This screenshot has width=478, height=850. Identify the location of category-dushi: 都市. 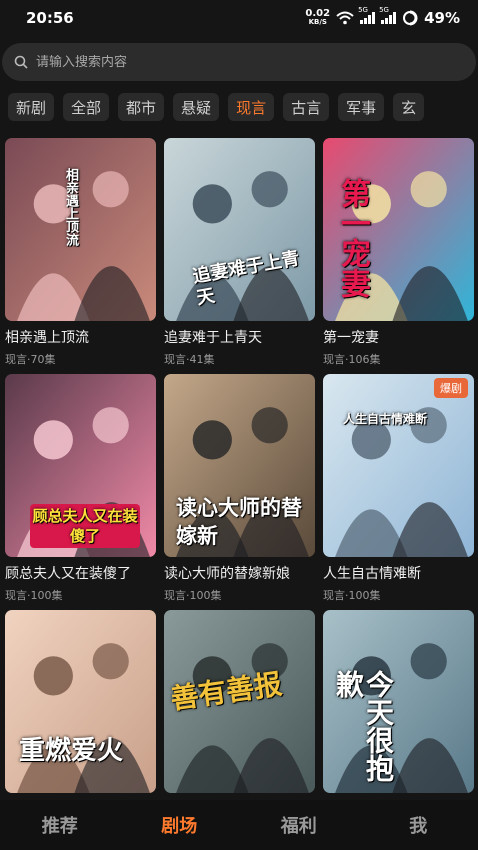
(141, 107).